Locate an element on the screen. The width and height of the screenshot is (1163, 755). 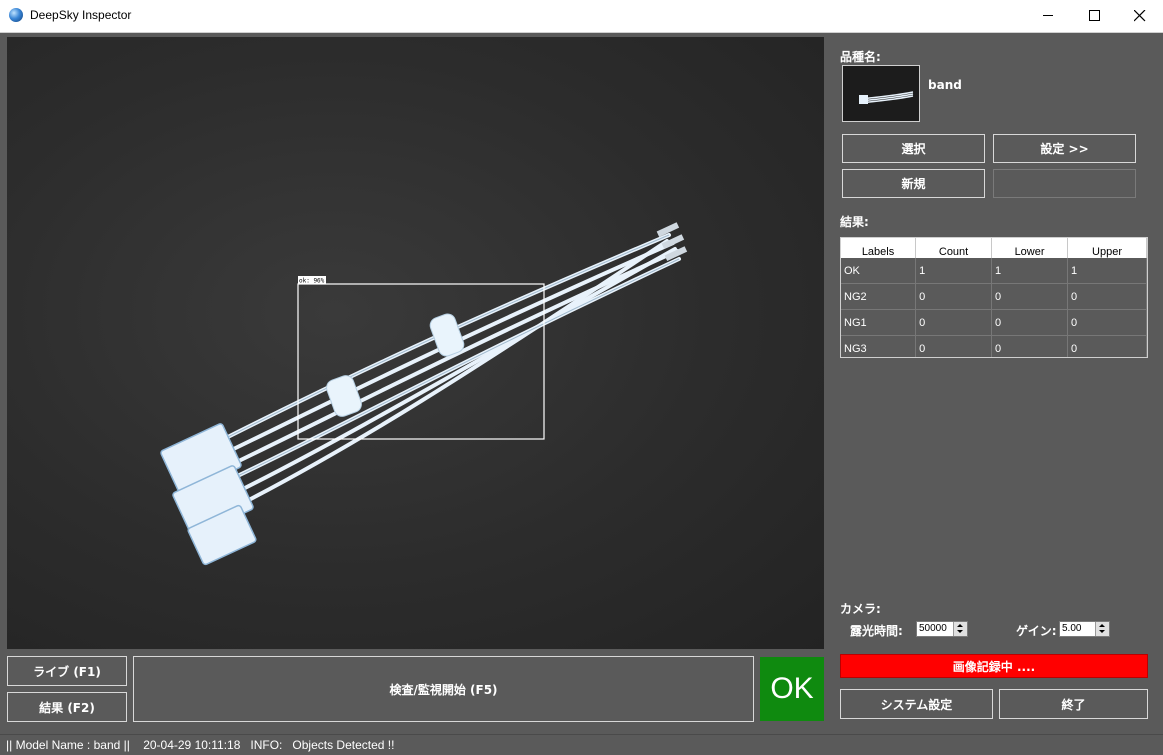
column-header-upper: Upper is located at coordinates (1107, 248).